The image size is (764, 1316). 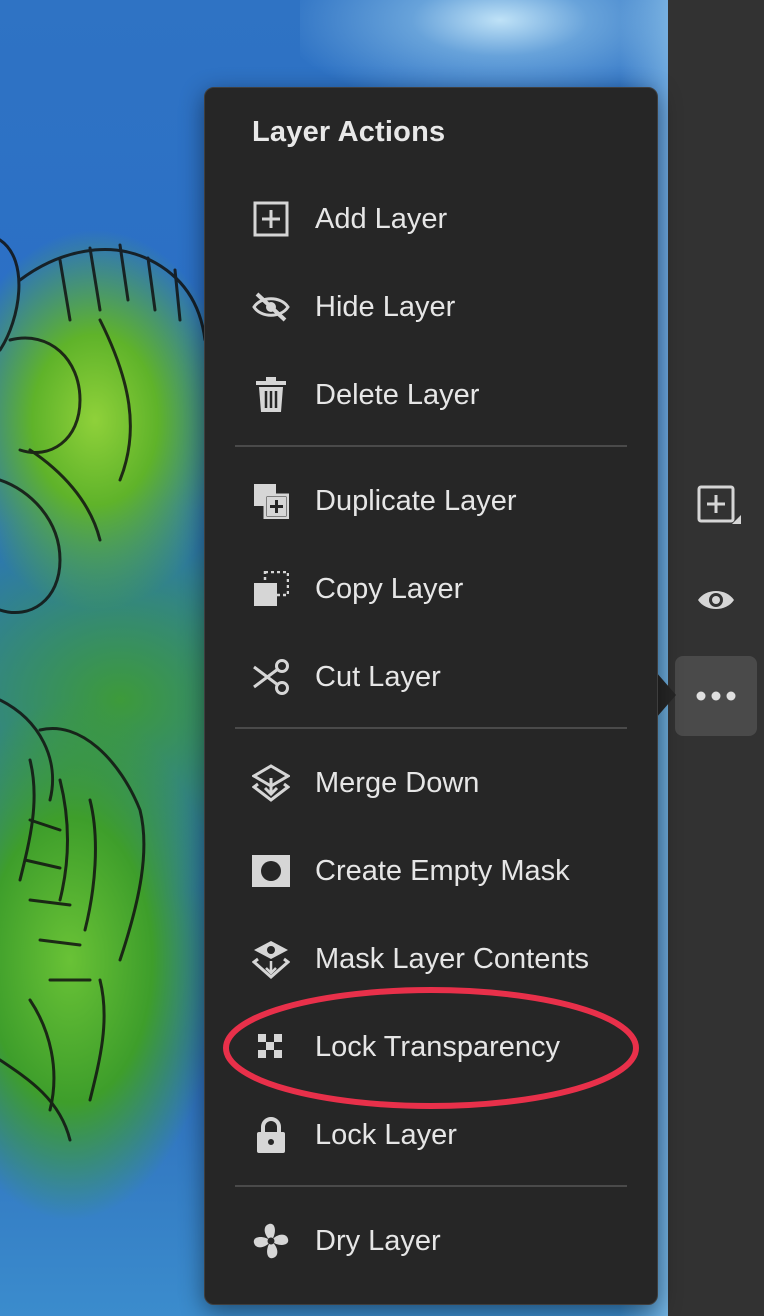 What do you see at coordinates (271, 395) in the screenshot?
I see `trash-icon` at bounding box center [271, 395].